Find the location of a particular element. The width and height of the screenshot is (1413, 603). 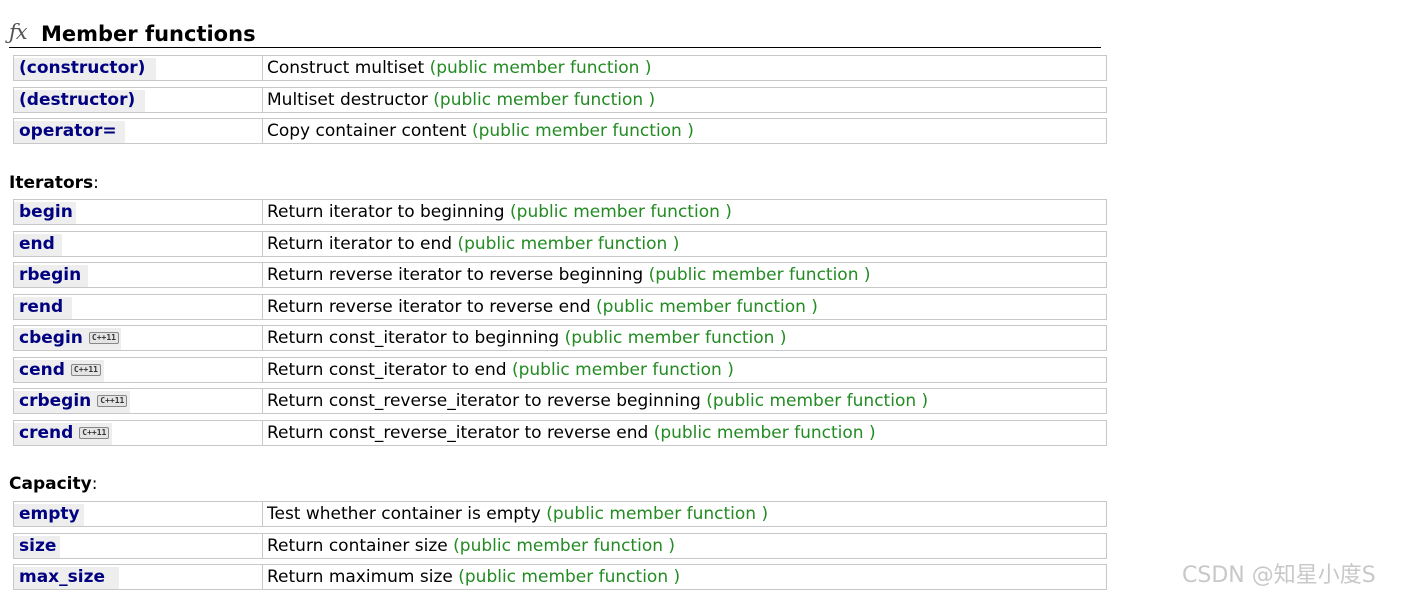

member-name: max_size is located at coordinates (62, 577).